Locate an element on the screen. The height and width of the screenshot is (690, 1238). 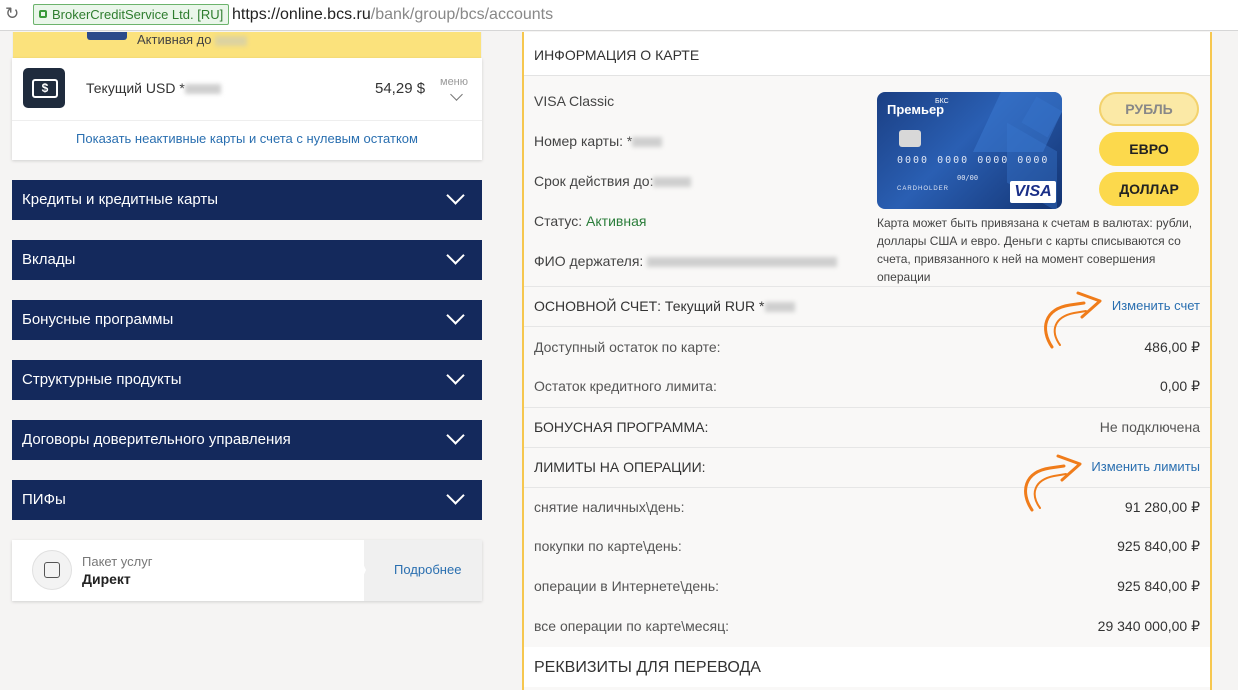
url-host: https://online.bcs.ru is located at coordinates (301, 14).